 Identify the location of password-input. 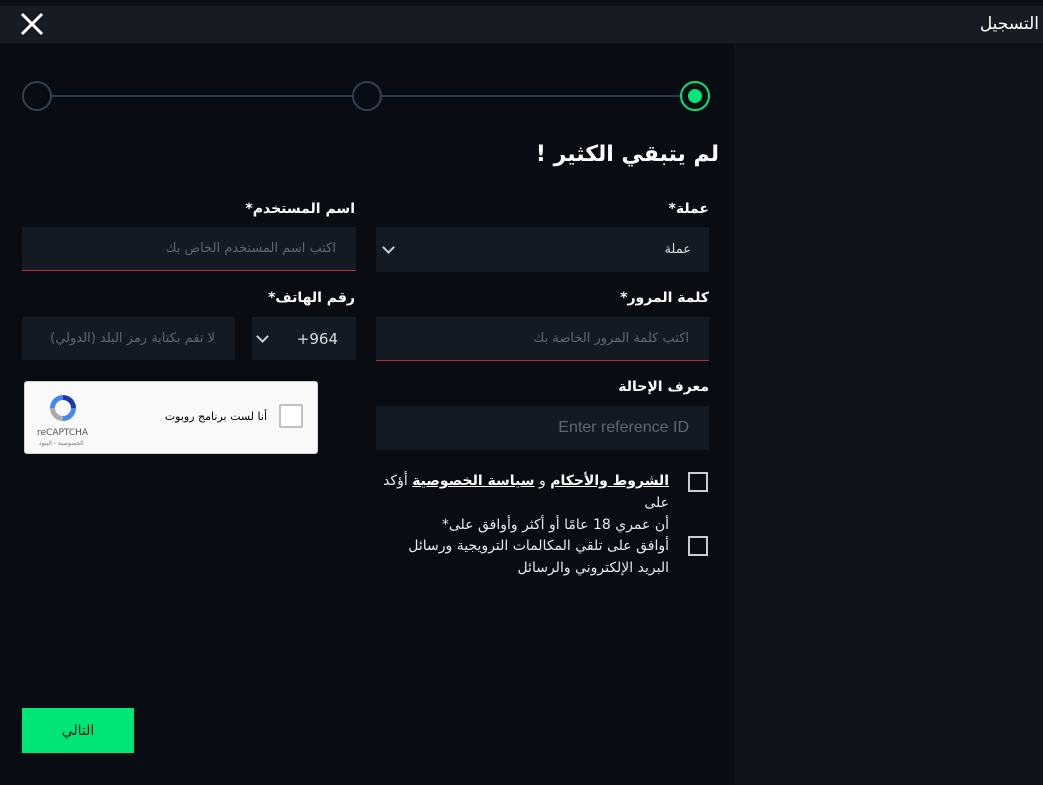
(542, 339).